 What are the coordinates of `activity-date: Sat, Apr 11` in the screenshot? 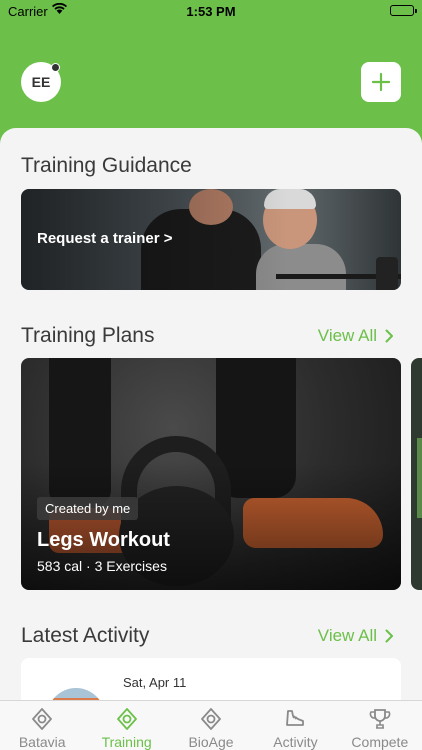 It's located at (155, 682).